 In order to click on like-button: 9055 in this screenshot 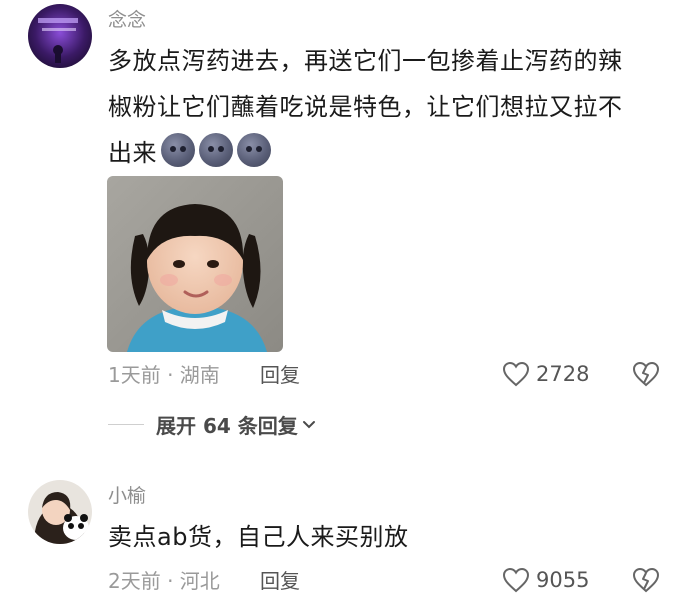, I will do `click(545, 580)`.